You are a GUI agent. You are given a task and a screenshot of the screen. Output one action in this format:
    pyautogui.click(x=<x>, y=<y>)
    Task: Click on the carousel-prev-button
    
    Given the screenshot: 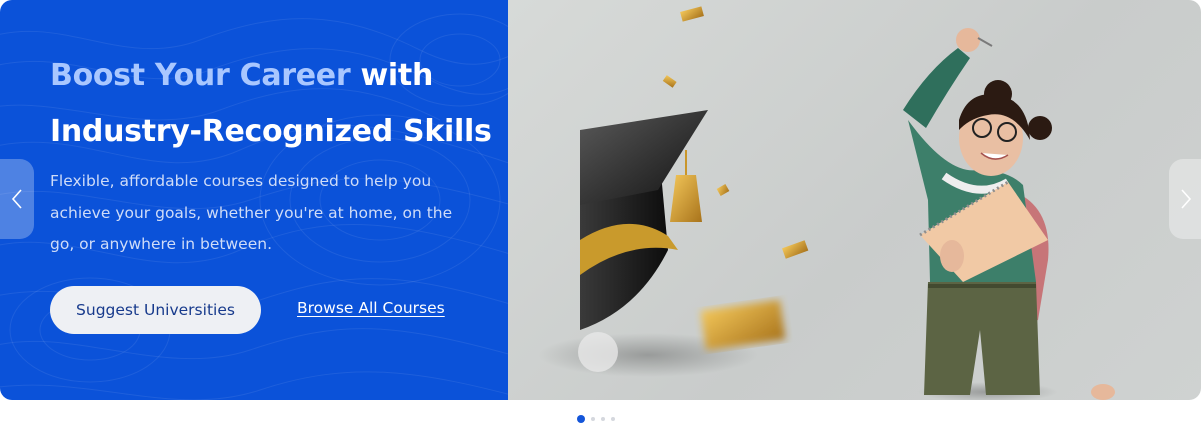 What is the action you would take?
    pyautogui.click(x=17, y=199)
    